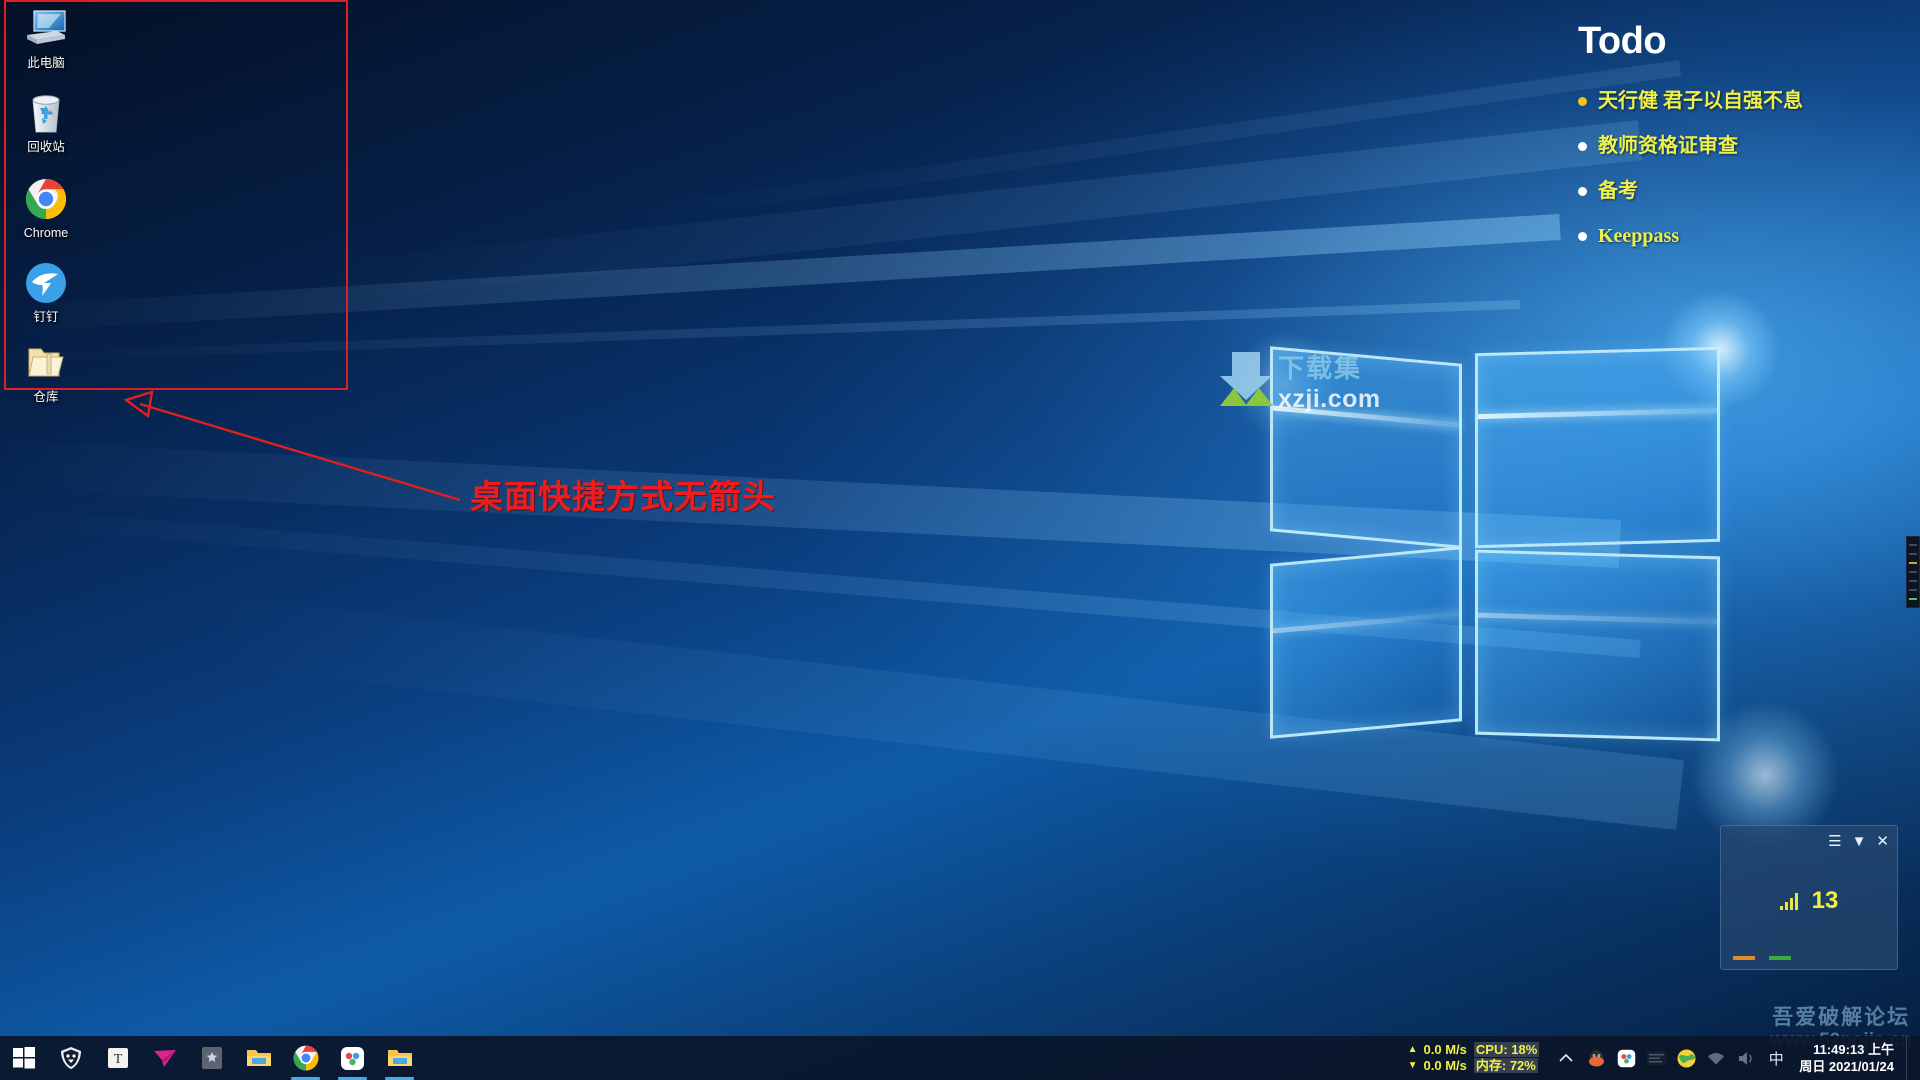 The width and height of the screenshot is (1920, 1080). Describe the element at coordinates (1445, 1065) in the screenshot. I see `download-speed: 0.0 M/s` at that location.